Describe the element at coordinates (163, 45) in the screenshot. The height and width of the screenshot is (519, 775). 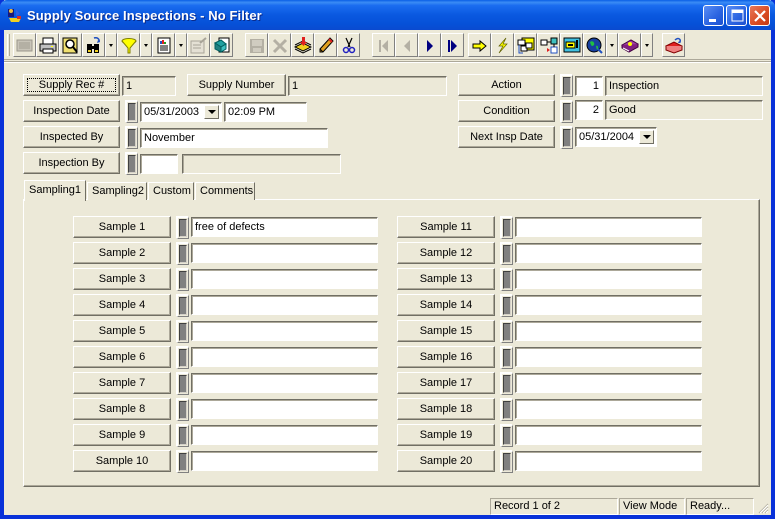
I see `report-button` at that location.